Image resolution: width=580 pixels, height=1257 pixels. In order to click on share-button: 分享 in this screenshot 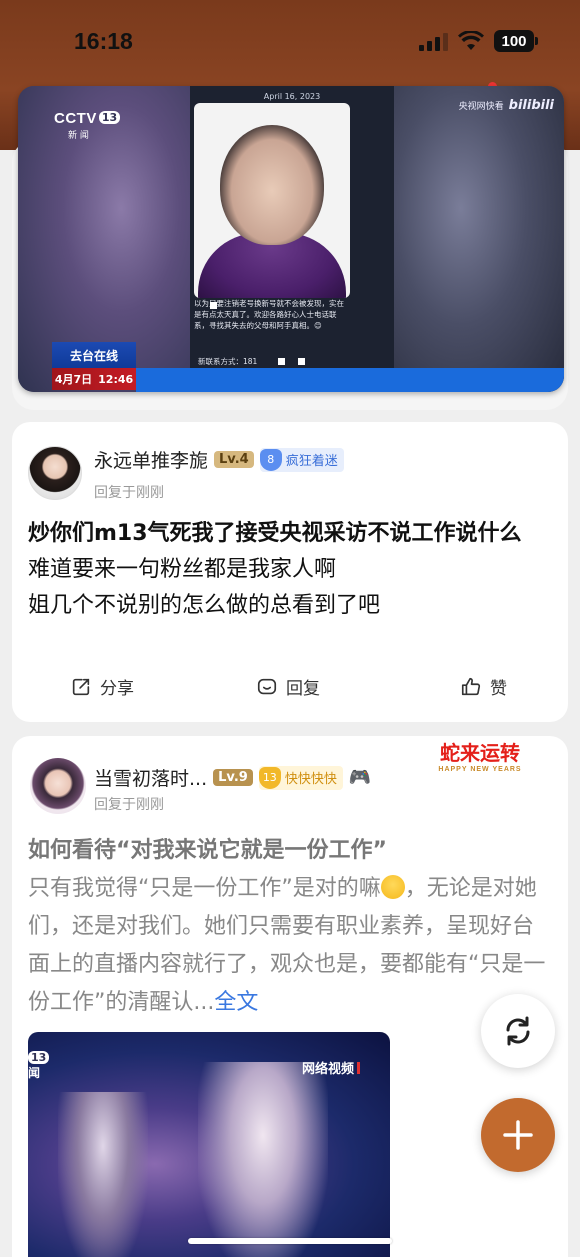, I will do `click(102, 686)`.